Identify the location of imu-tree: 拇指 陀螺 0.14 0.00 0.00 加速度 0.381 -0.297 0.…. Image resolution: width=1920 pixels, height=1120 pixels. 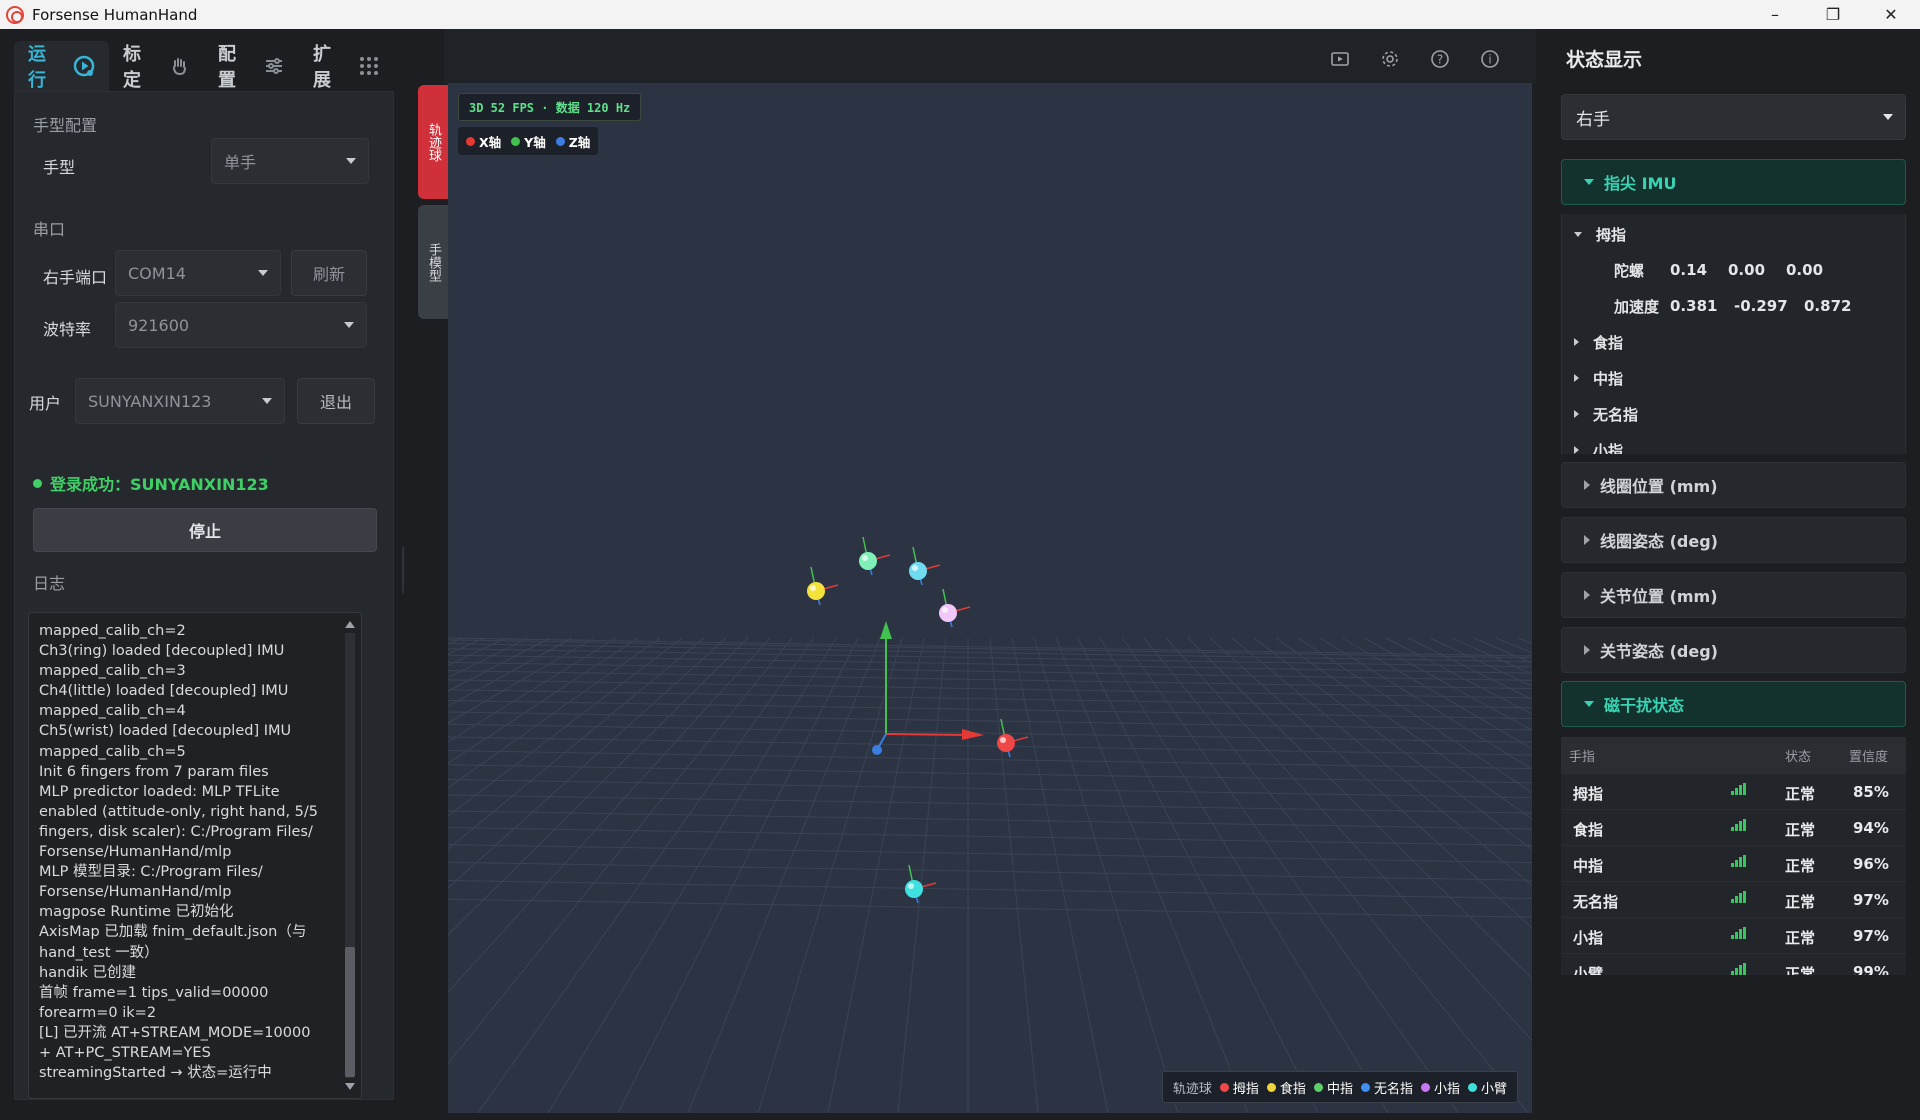
(1733, 334).